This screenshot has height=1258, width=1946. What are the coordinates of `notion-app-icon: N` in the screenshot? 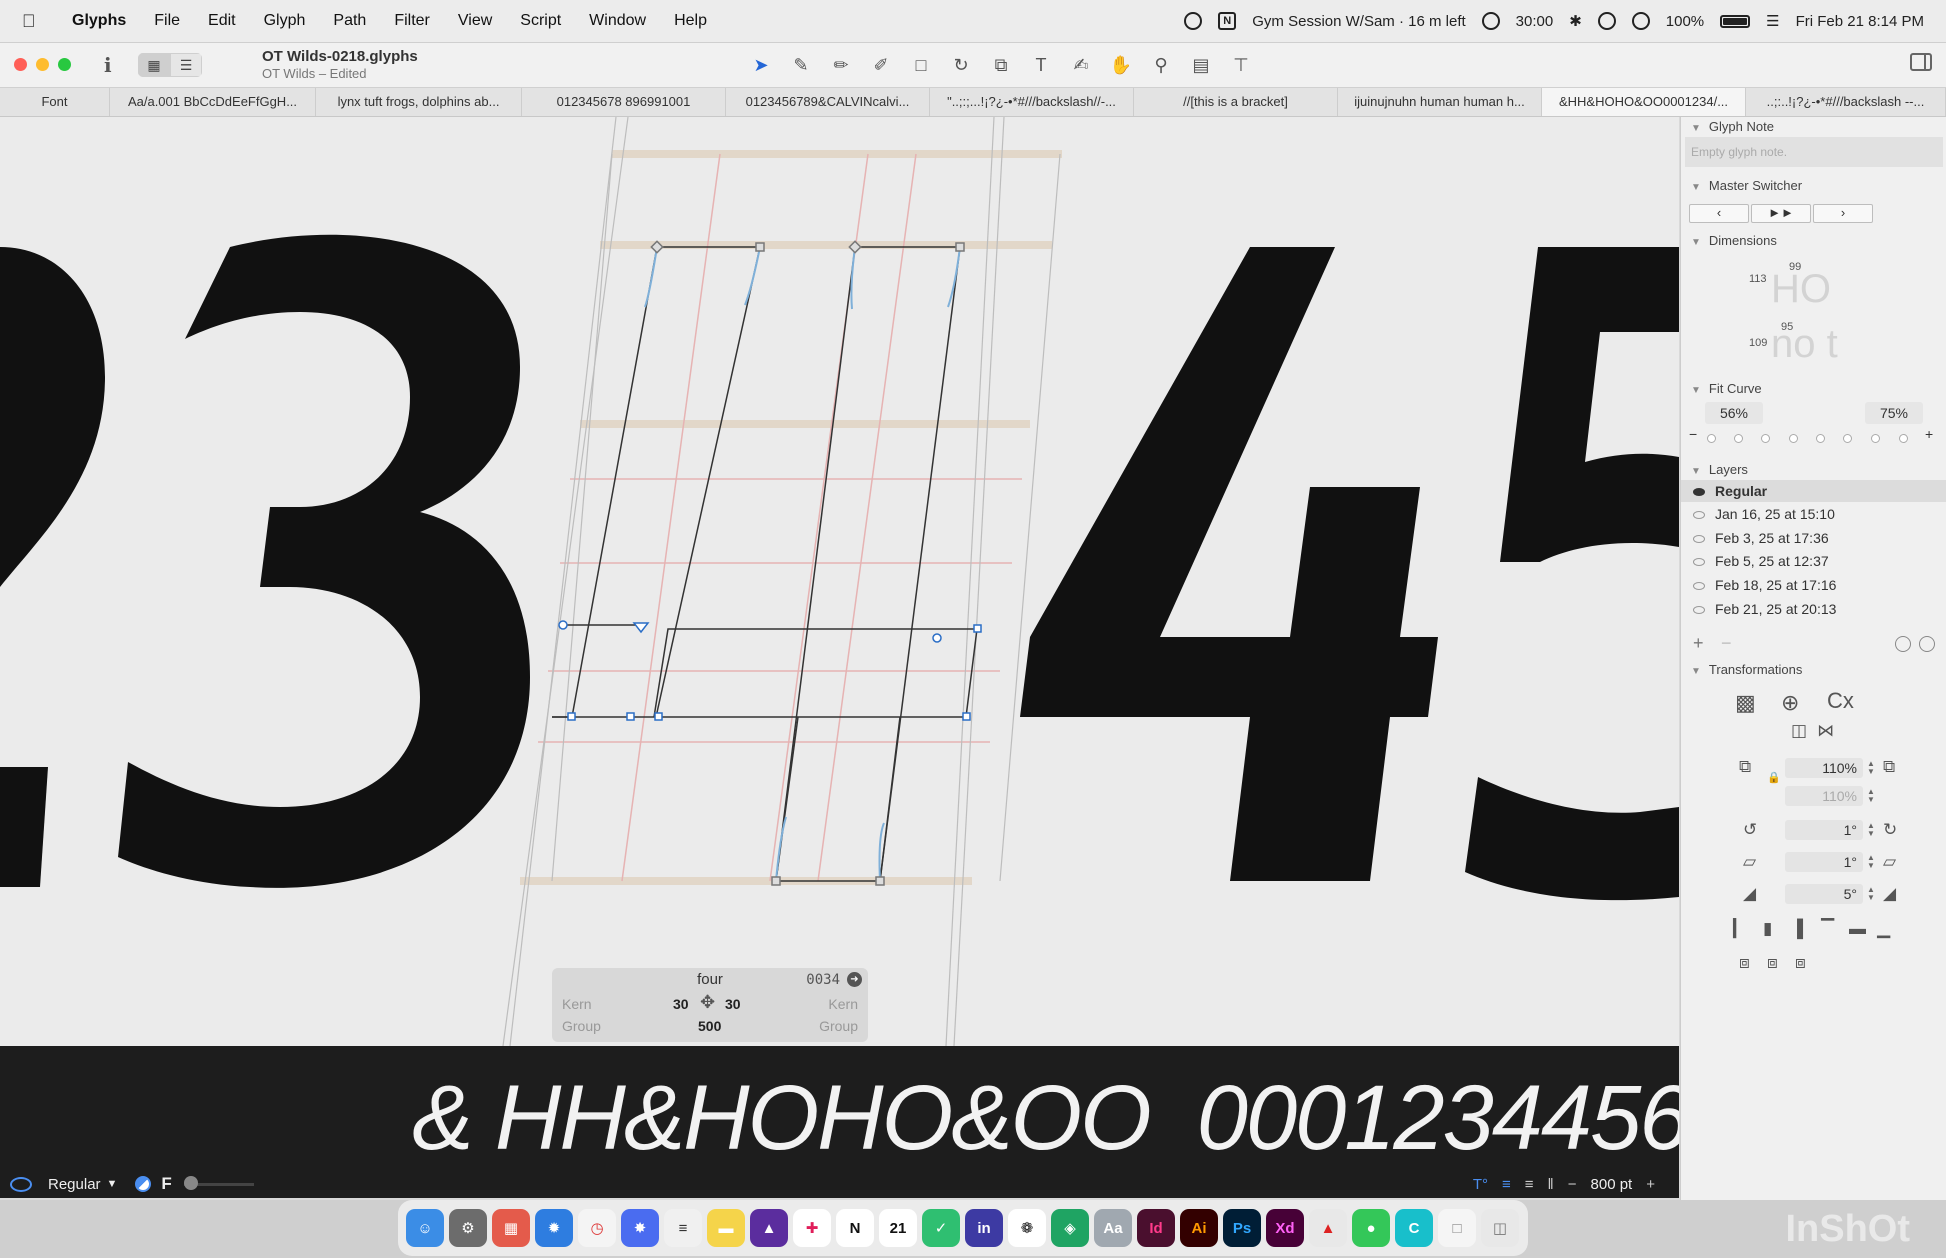 It's located at (855, 1228).